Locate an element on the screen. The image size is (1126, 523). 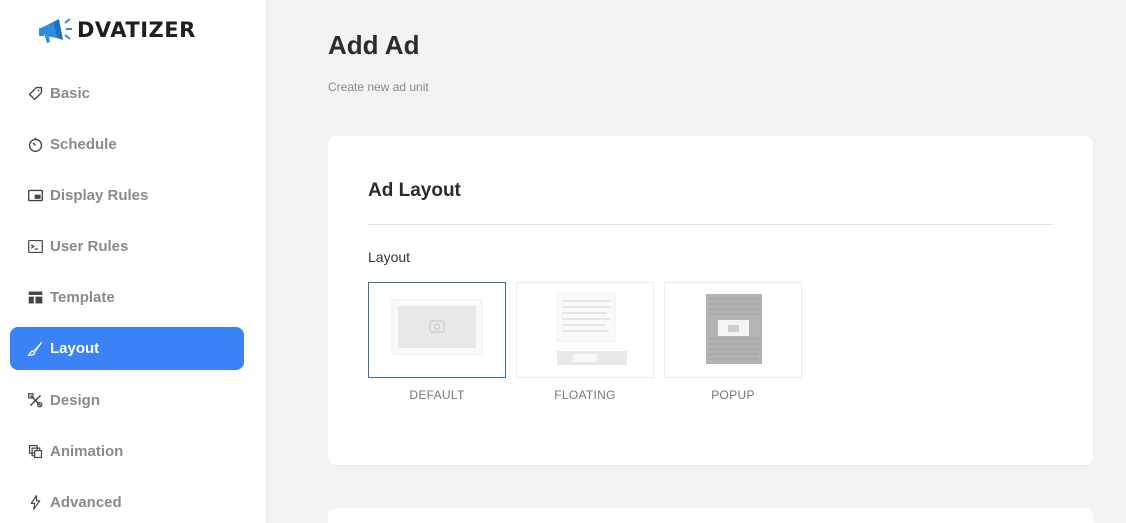
tools-icon is located at coordinates (35, 401).